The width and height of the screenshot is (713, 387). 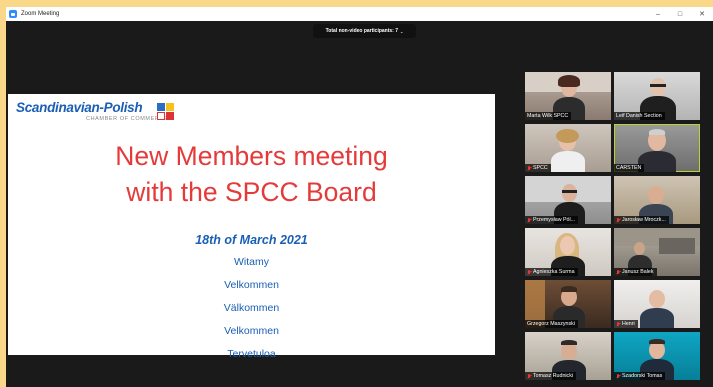 I want to click on video-tile-active-speaker: CARSTEN, so click(x=657, y=148).